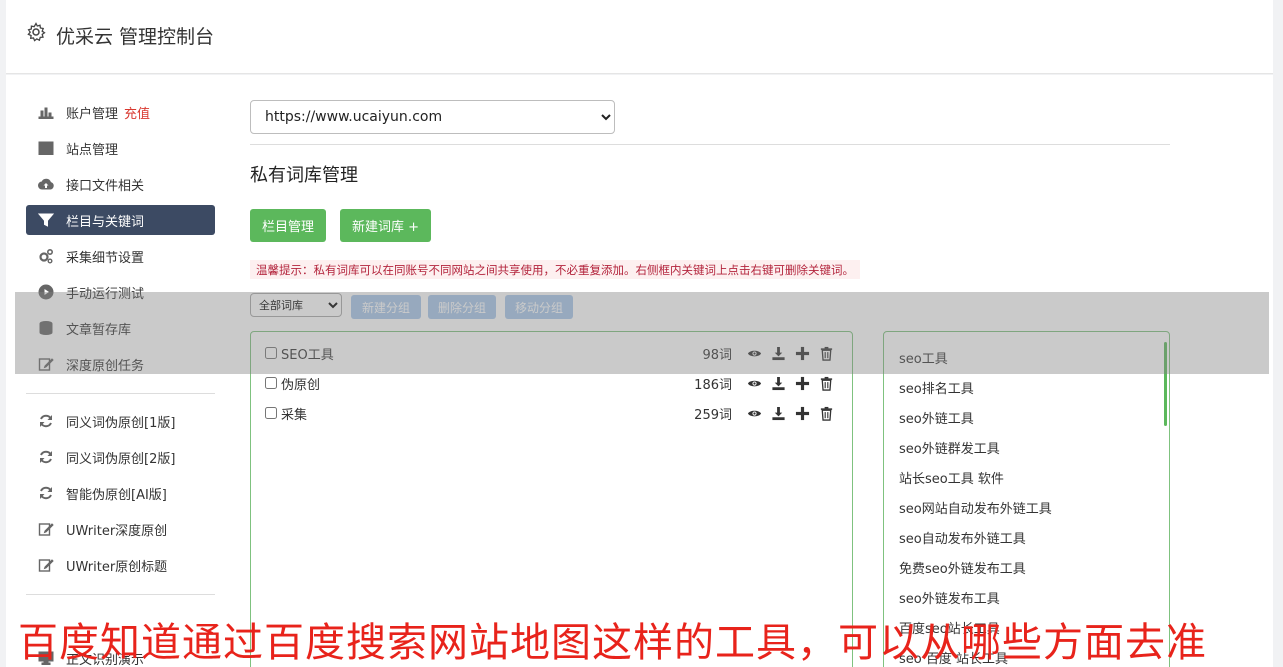  What do you see at coordinates (92, 114) in the screenshot?
I see `sidebar-item-label: 账户管理` at bounding box center [92, 114].